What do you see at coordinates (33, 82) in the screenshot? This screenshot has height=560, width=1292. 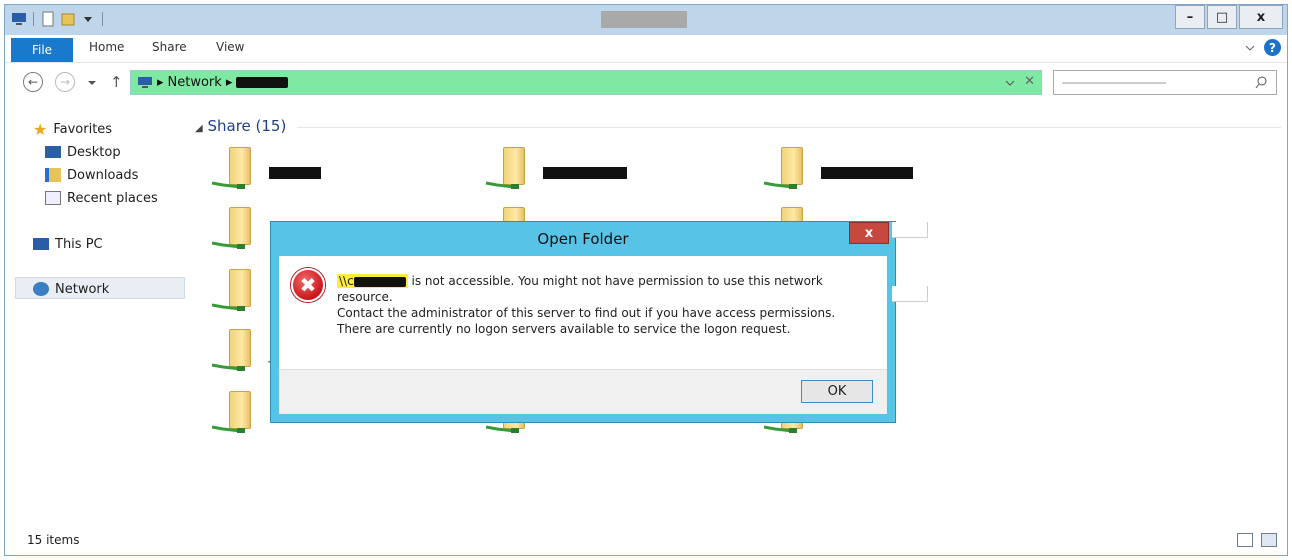 I see `back-button: ←` at bounding box center [33, 82].